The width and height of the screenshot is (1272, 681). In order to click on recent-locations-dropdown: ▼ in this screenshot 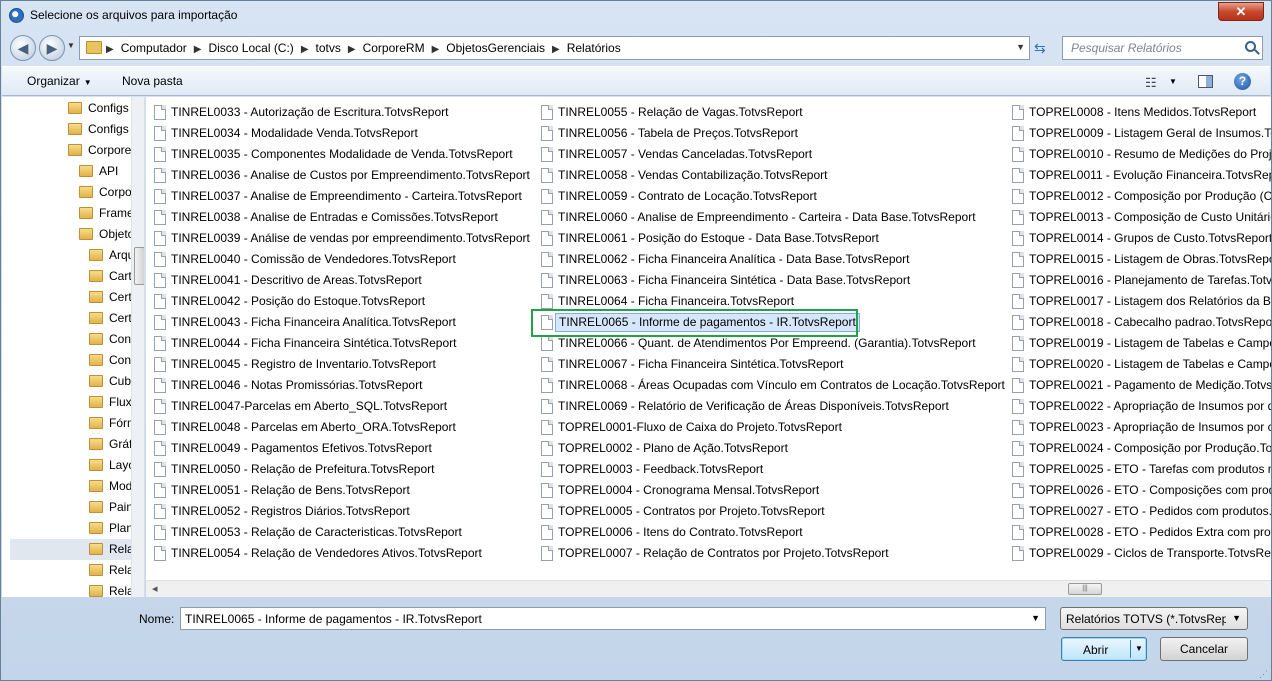, I will do `click(71, 45)`.